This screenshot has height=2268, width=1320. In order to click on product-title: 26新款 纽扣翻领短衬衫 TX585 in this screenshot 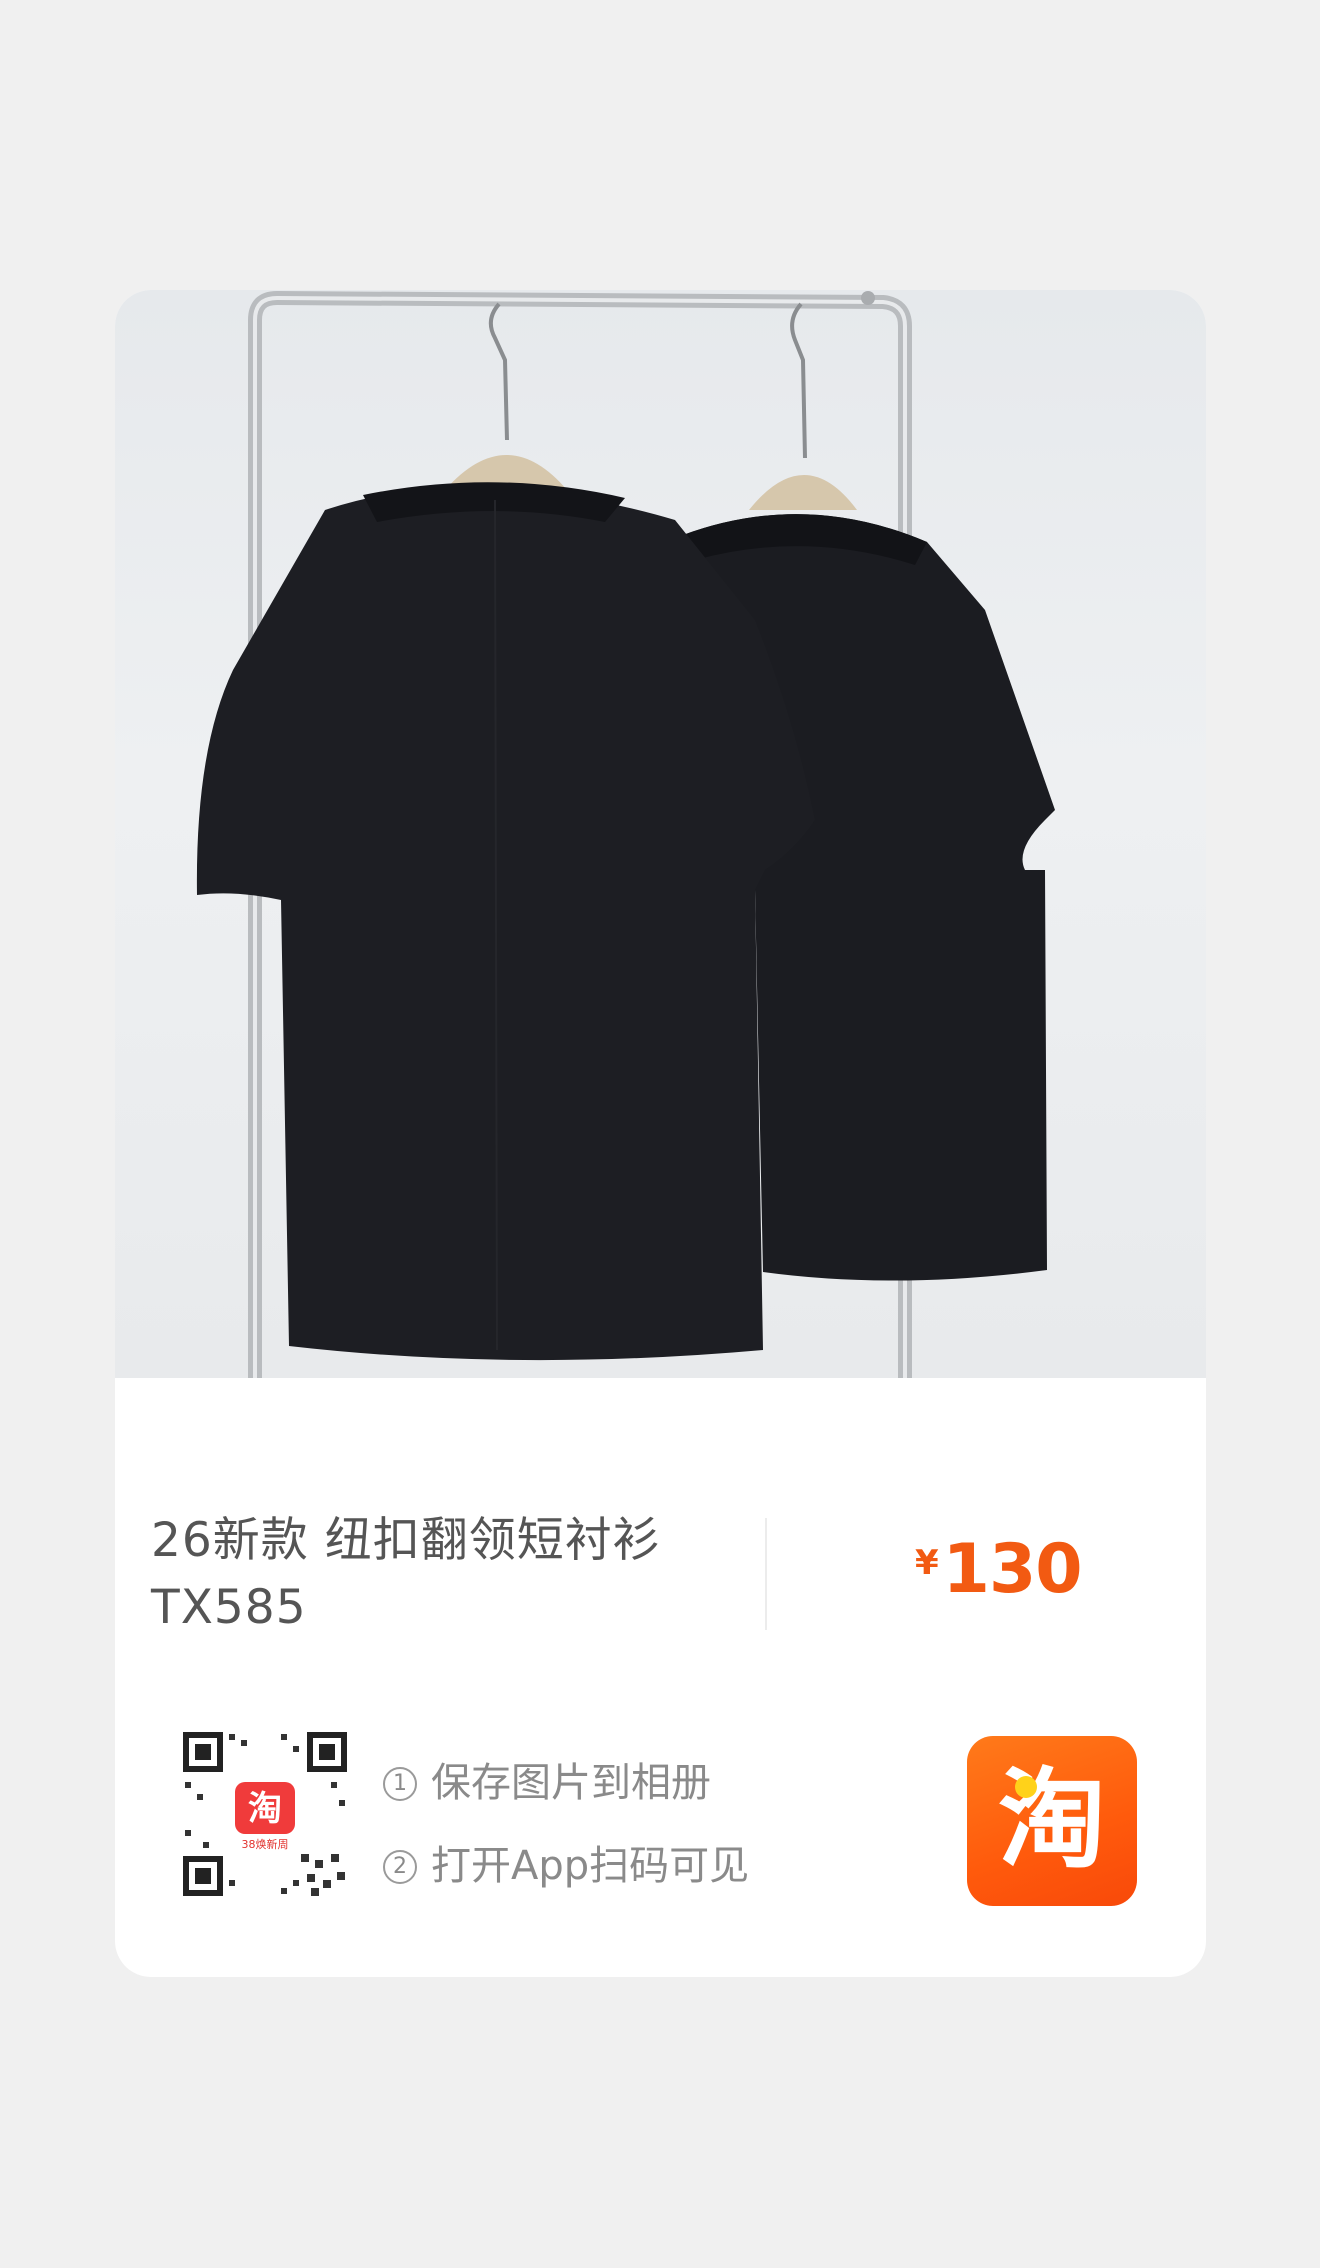, I will do `click(406, 1574)`.